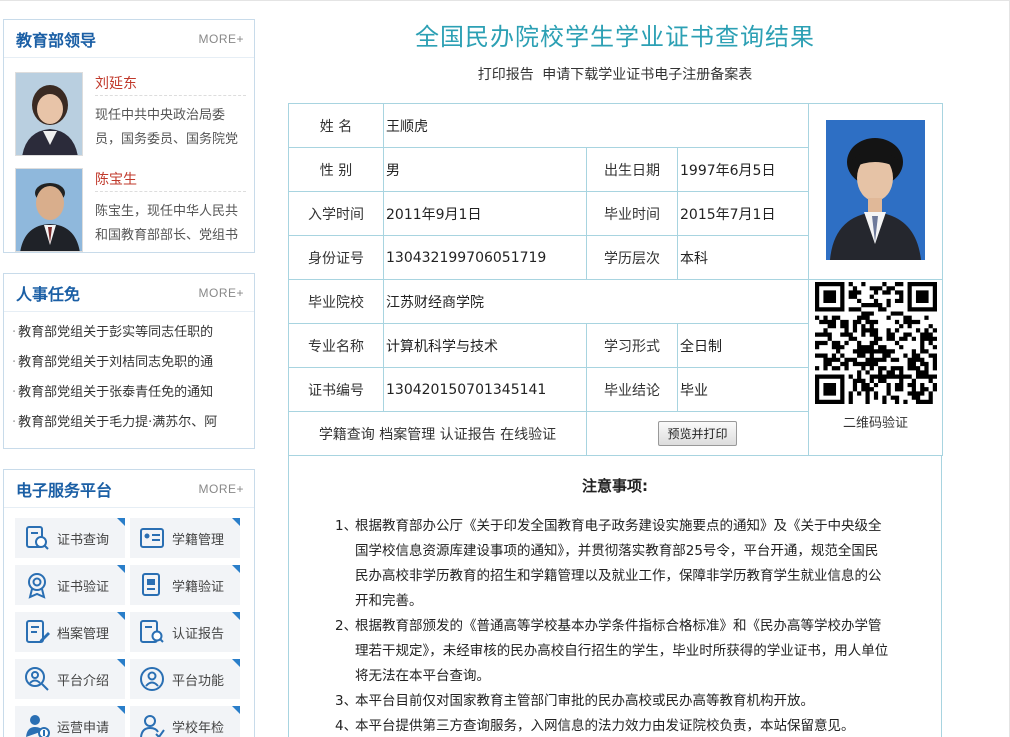  I want to click on services-more-link: MORE+, so click(221, 489).